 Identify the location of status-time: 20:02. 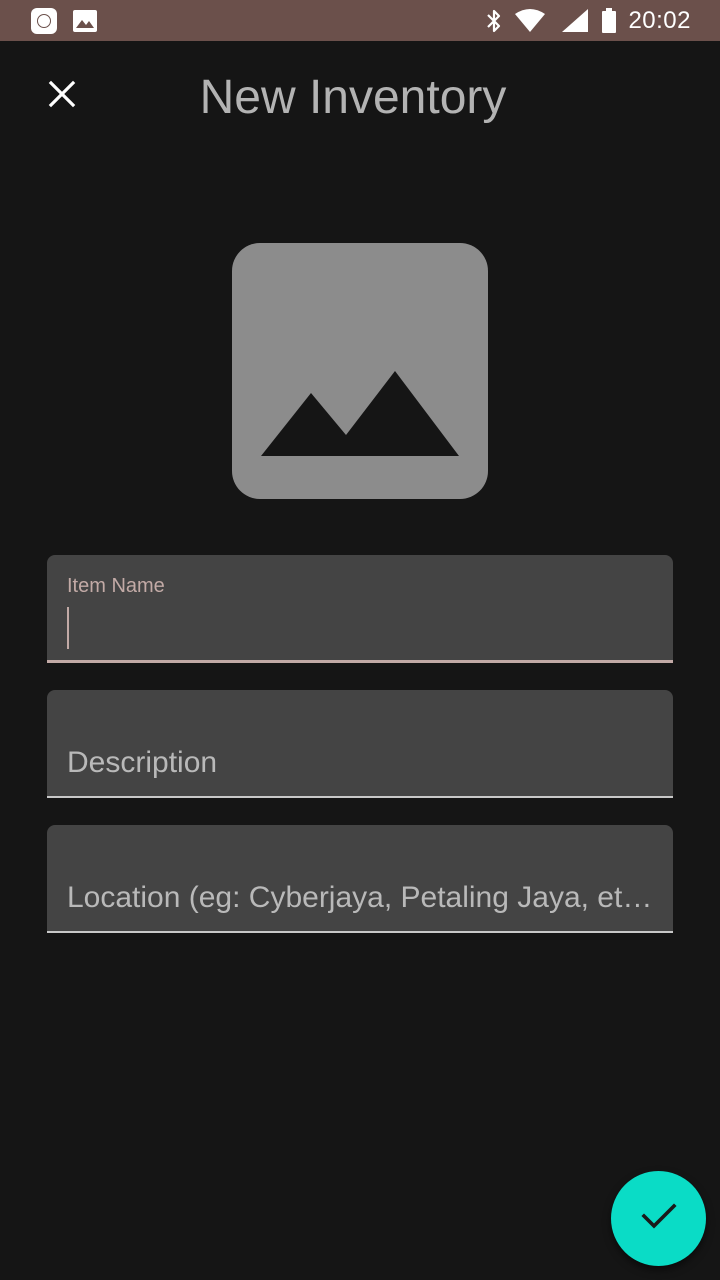
(659, 20).